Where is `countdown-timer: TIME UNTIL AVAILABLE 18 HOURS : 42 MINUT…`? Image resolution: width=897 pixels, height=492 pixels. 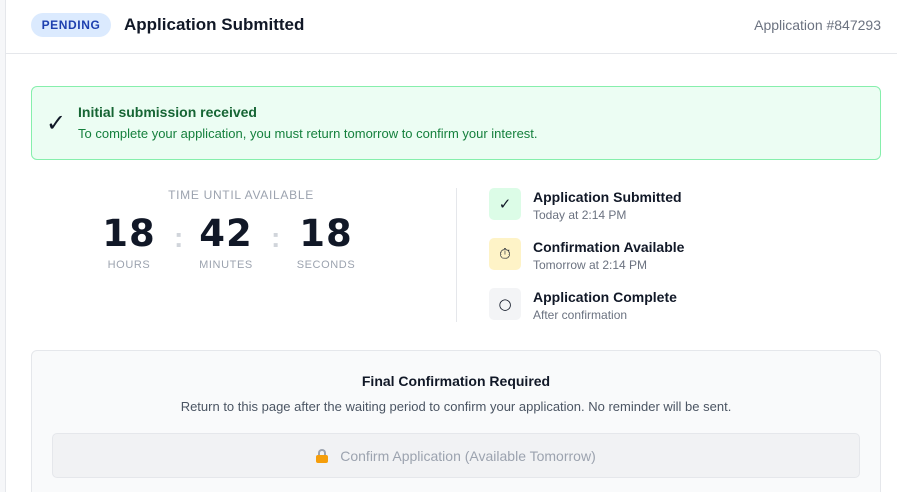 countdown-timer: TIME UNTIL AVAILABLE 18 HOURS : 42 MINUT… is located at coordinates (241, 238).